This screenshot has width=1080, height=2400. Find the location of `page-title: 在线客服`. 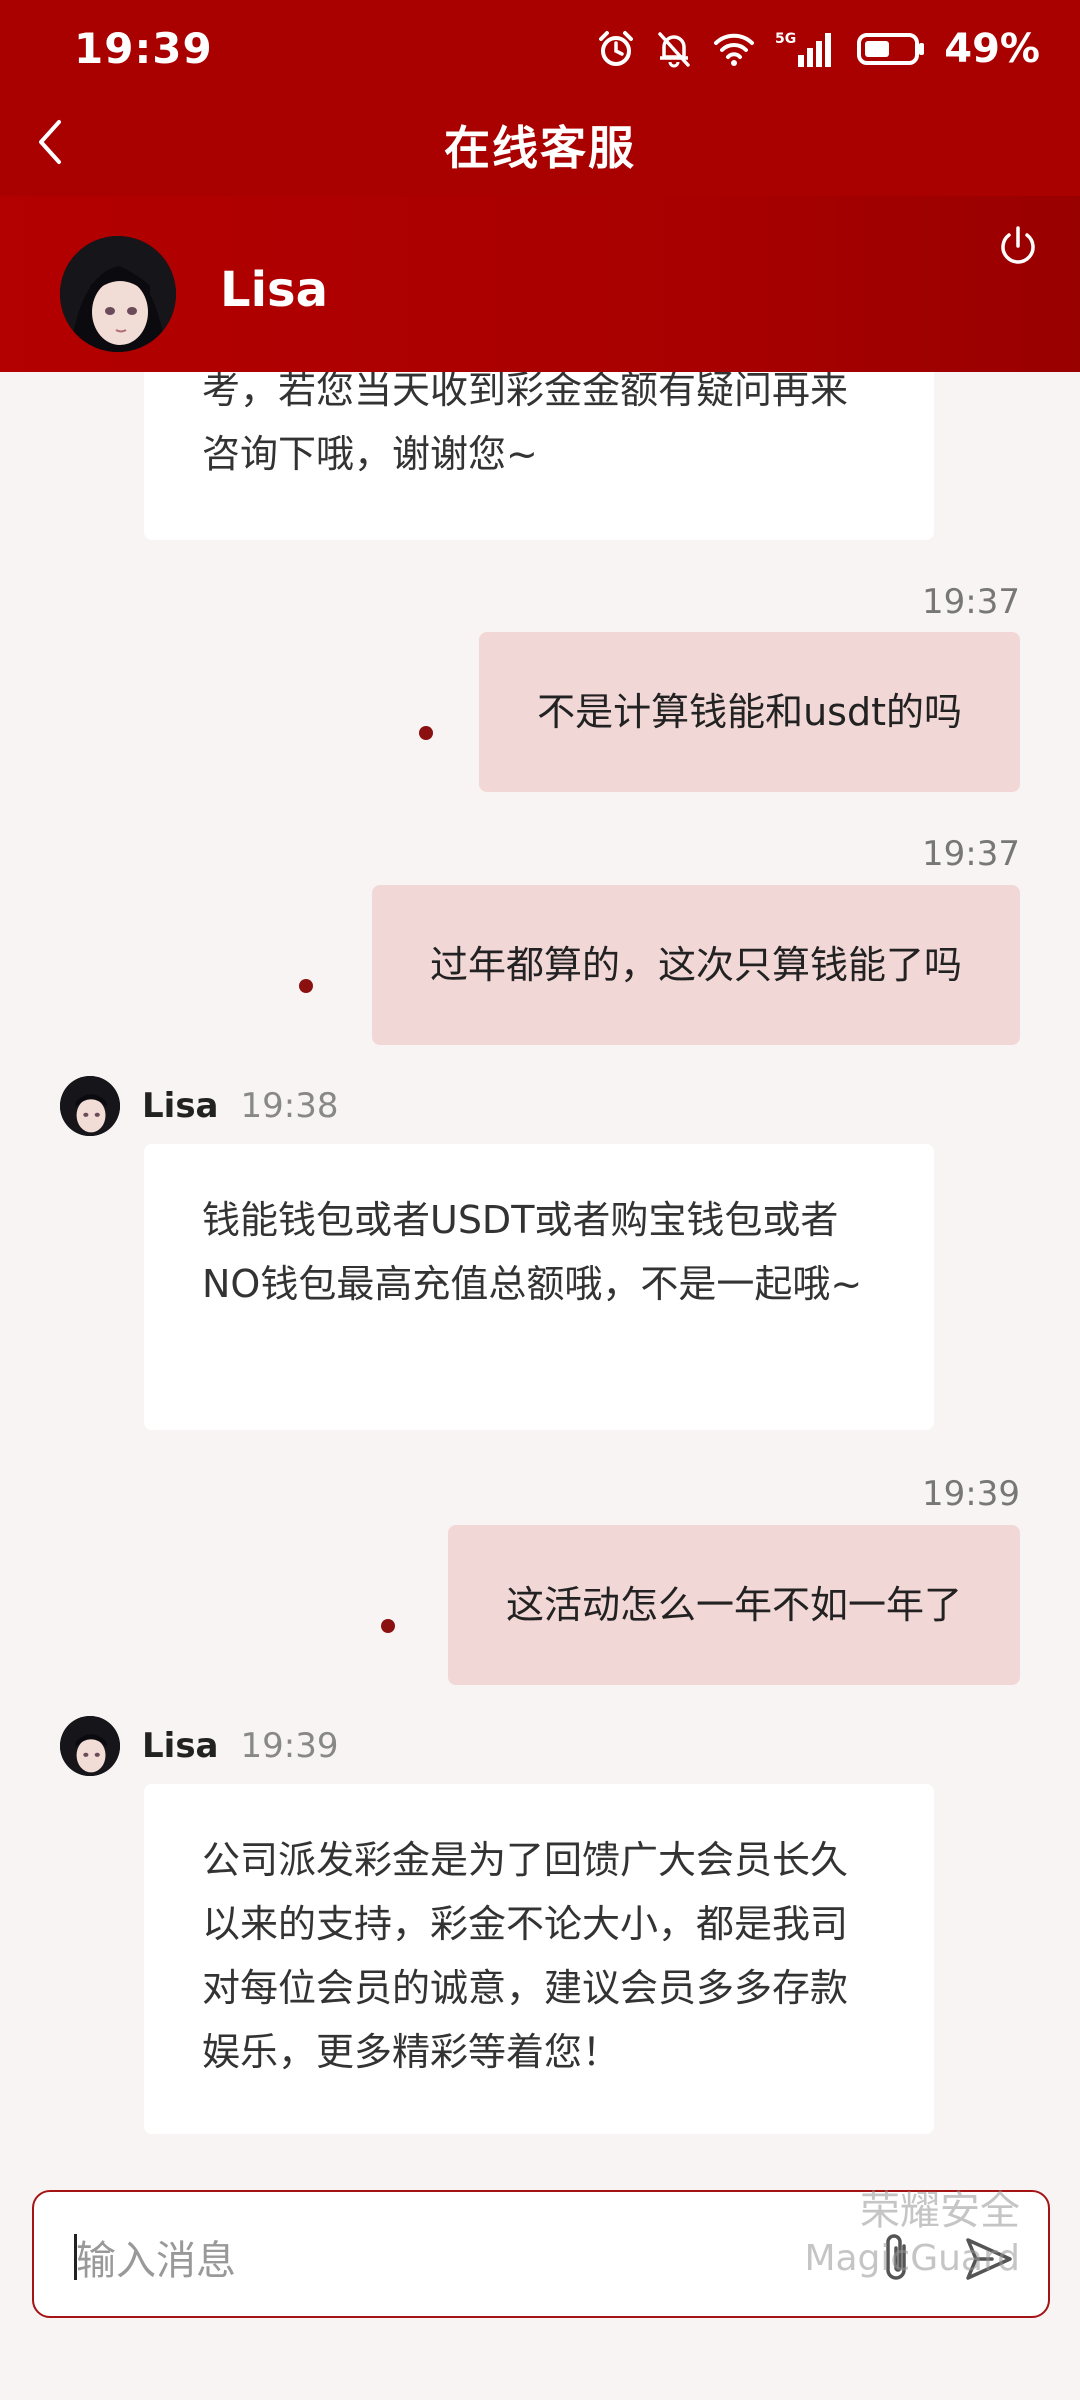

page-title: 在线客服 is located at coordinates (540, 148).